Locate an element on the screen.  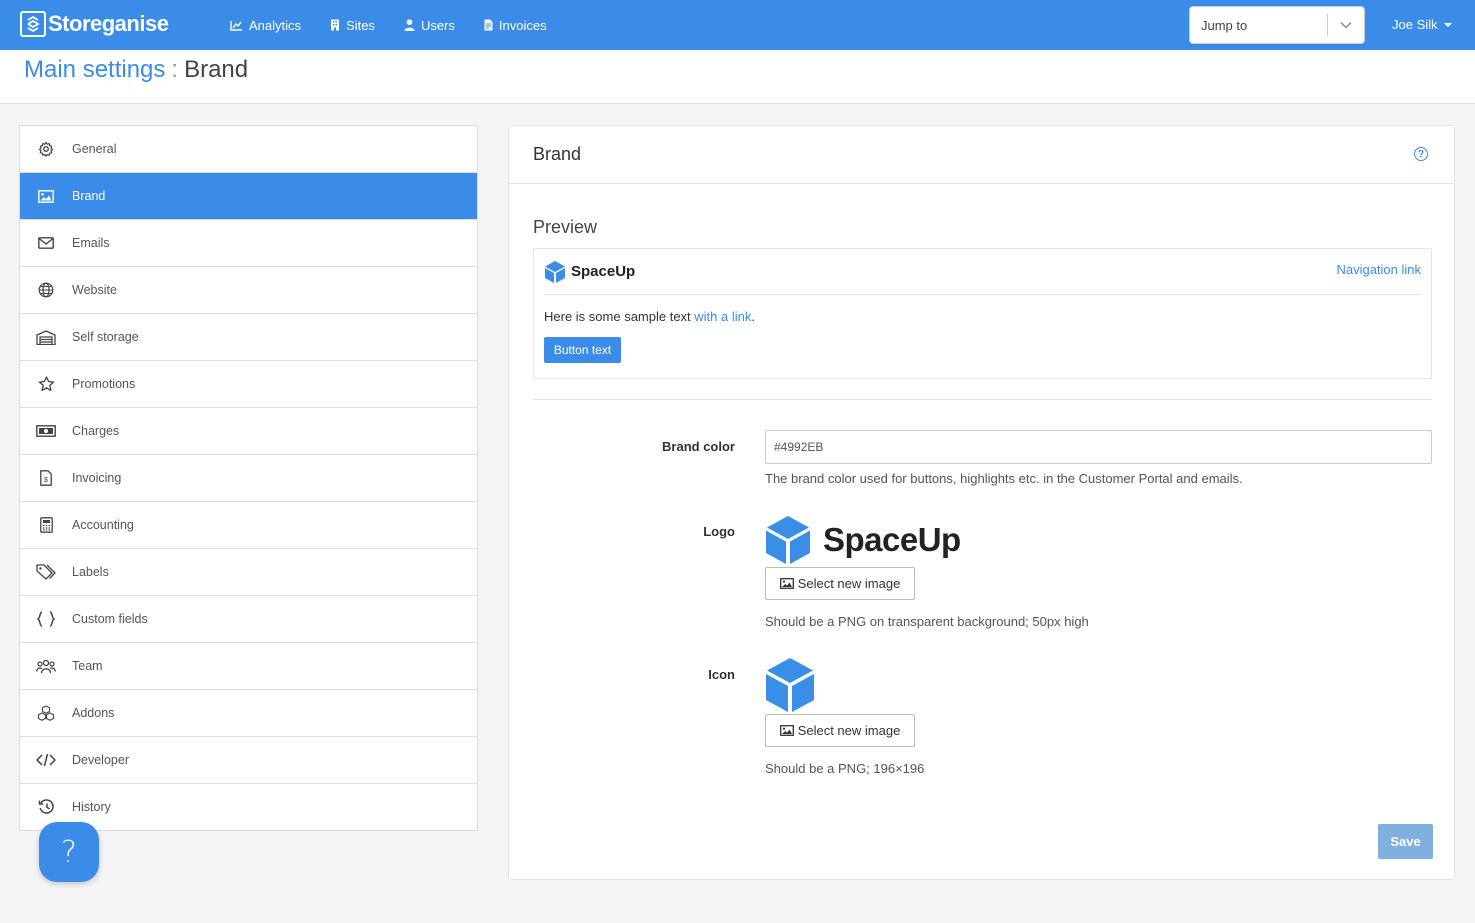
sidebar-item-label: Invoicing is located at coordinates (97, 478).